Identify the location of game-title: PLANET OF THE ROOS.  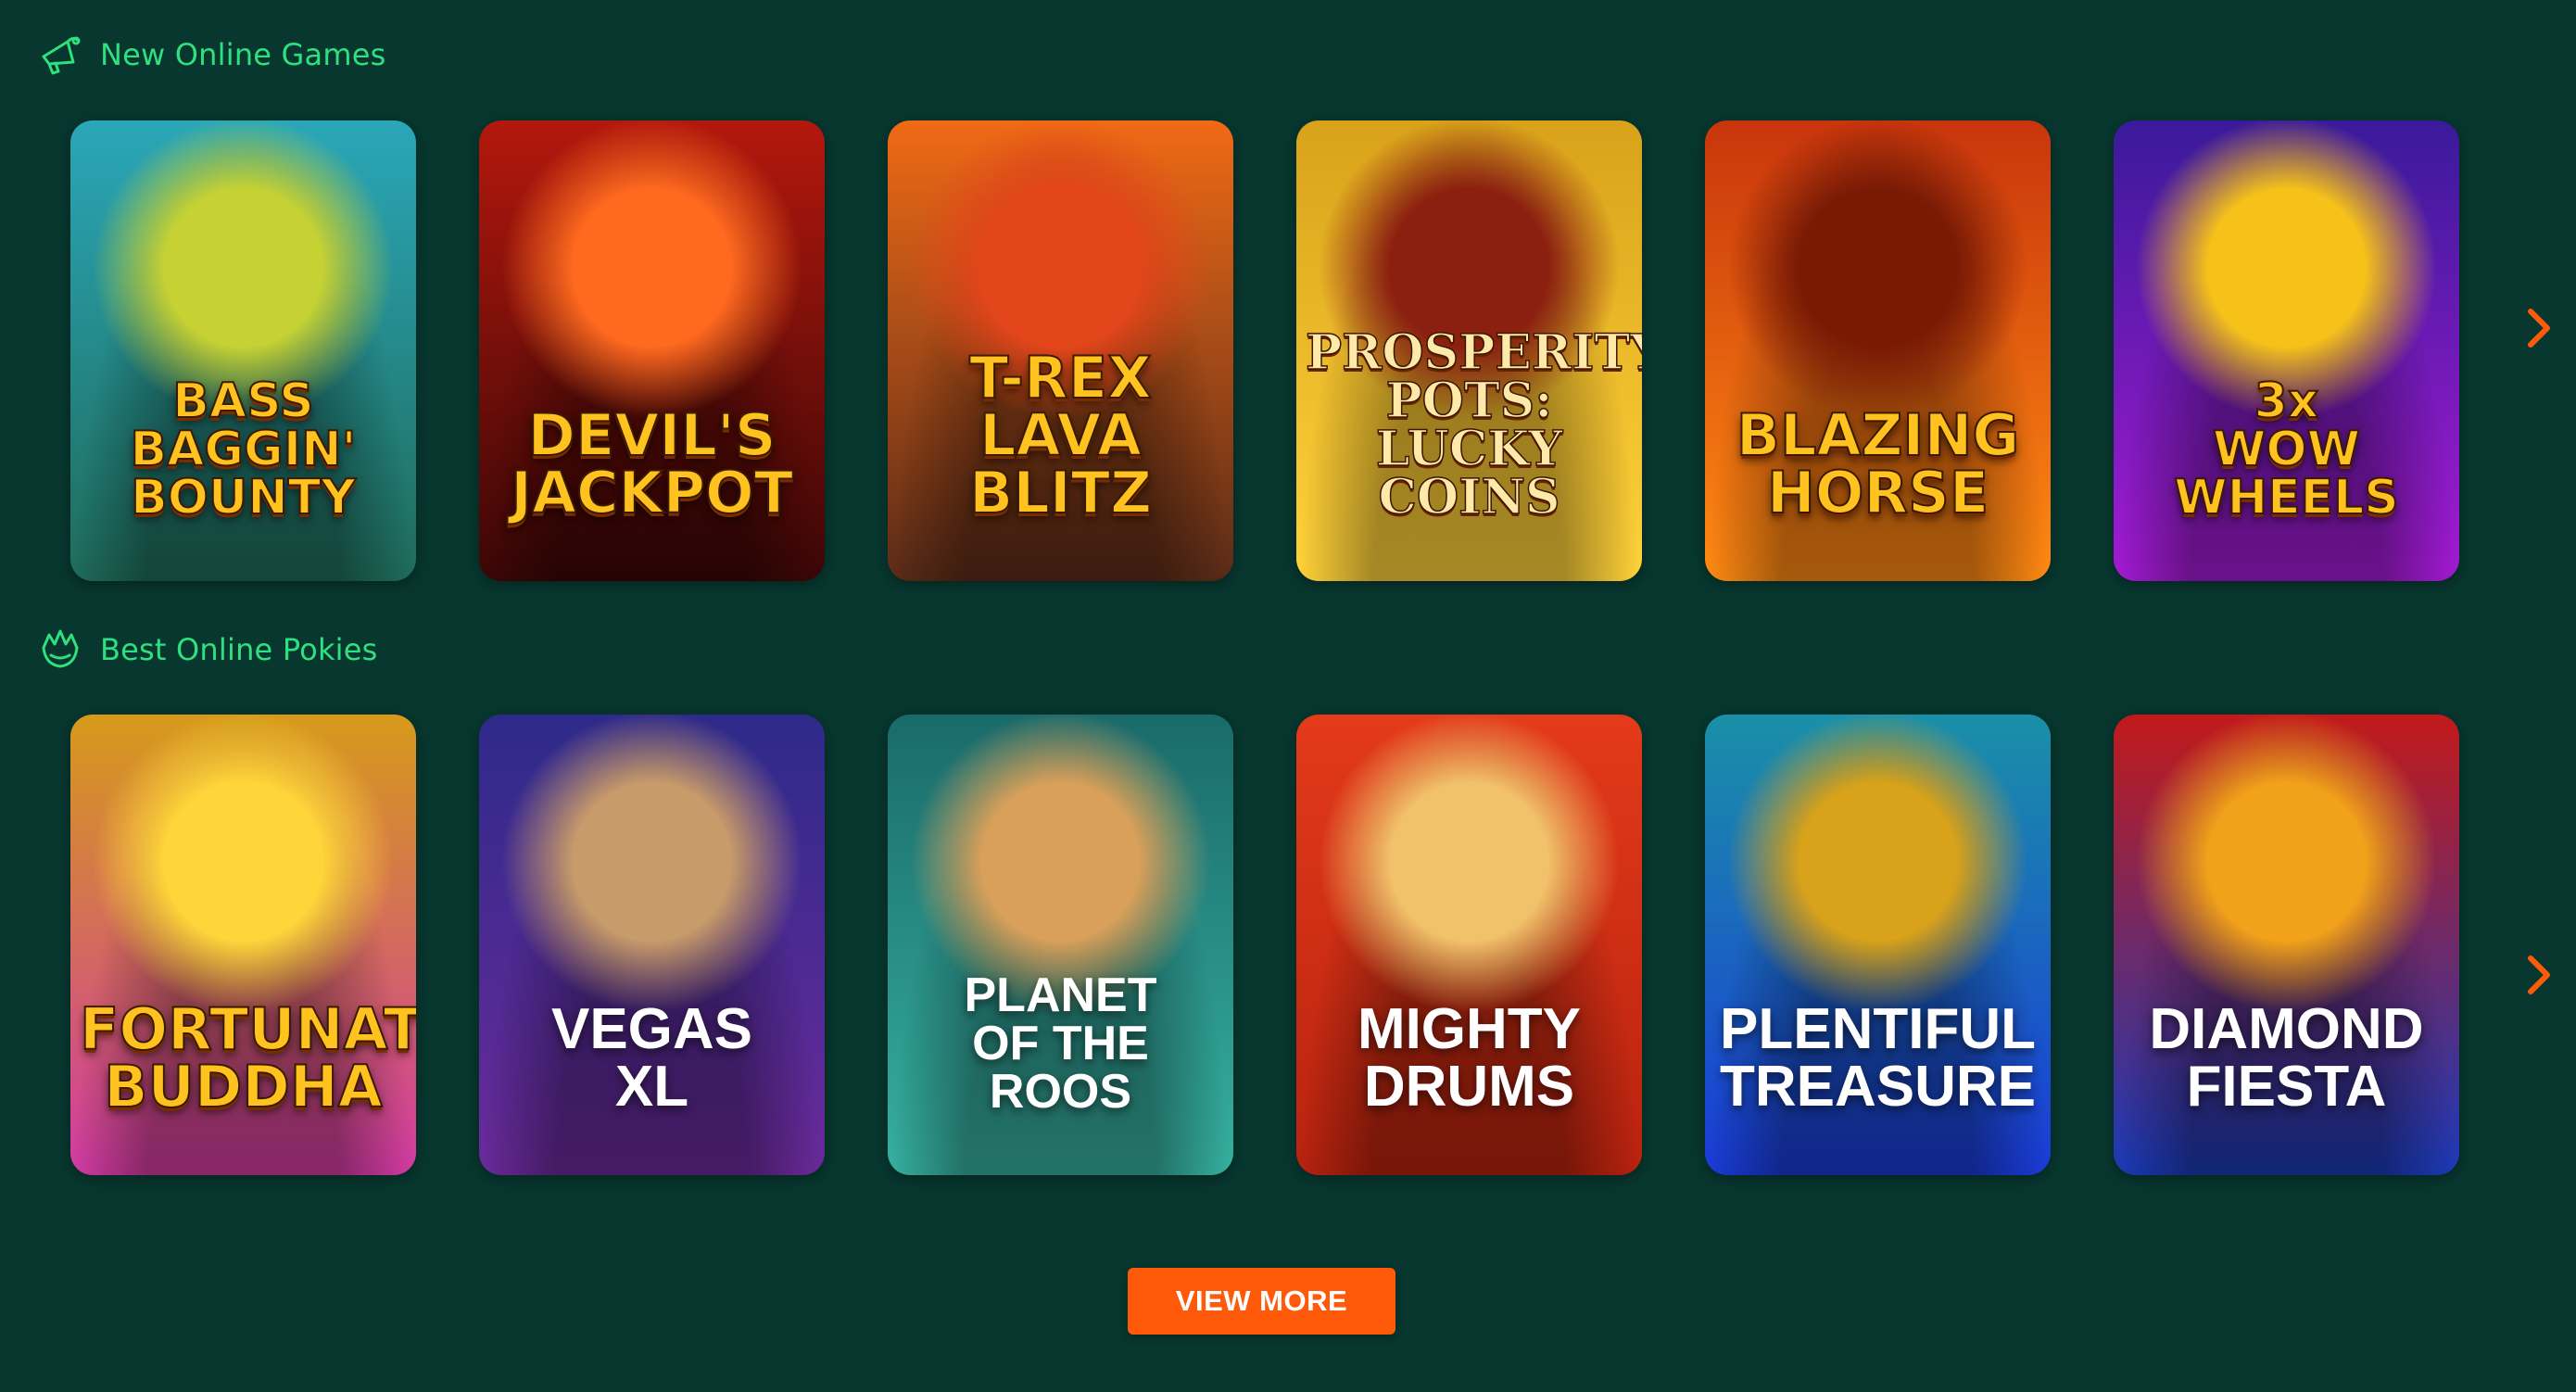
(1060, 1043).